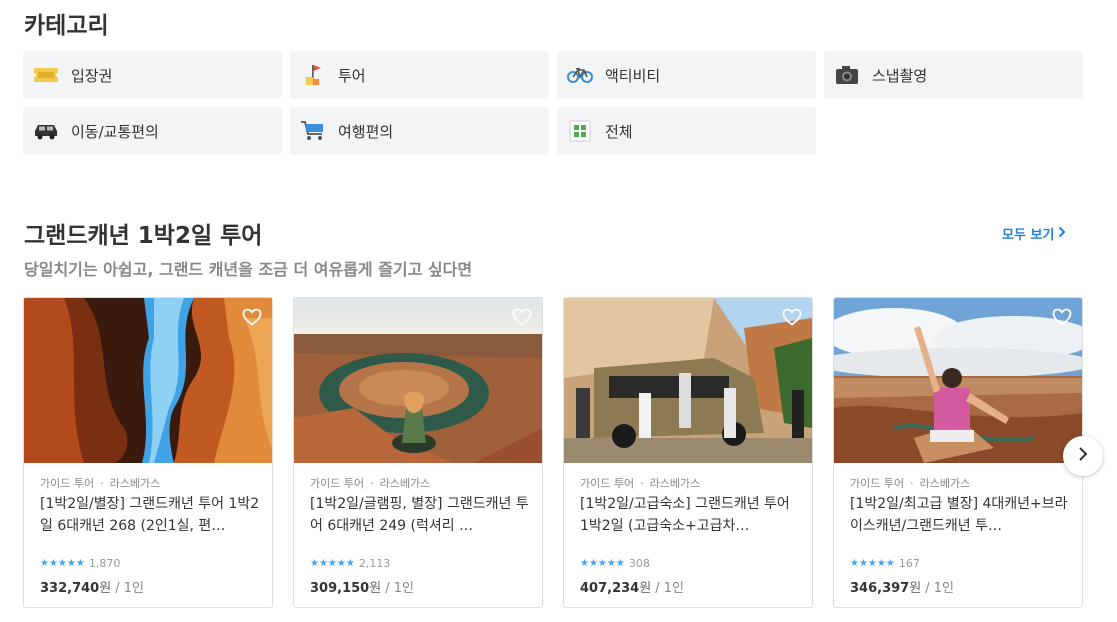 The image size is (1117, 622). What do you see at coordinates (362, 588) in the screenshot?
I see `product-price: 309,150원/ 1인` at bounding box center [362, 588].